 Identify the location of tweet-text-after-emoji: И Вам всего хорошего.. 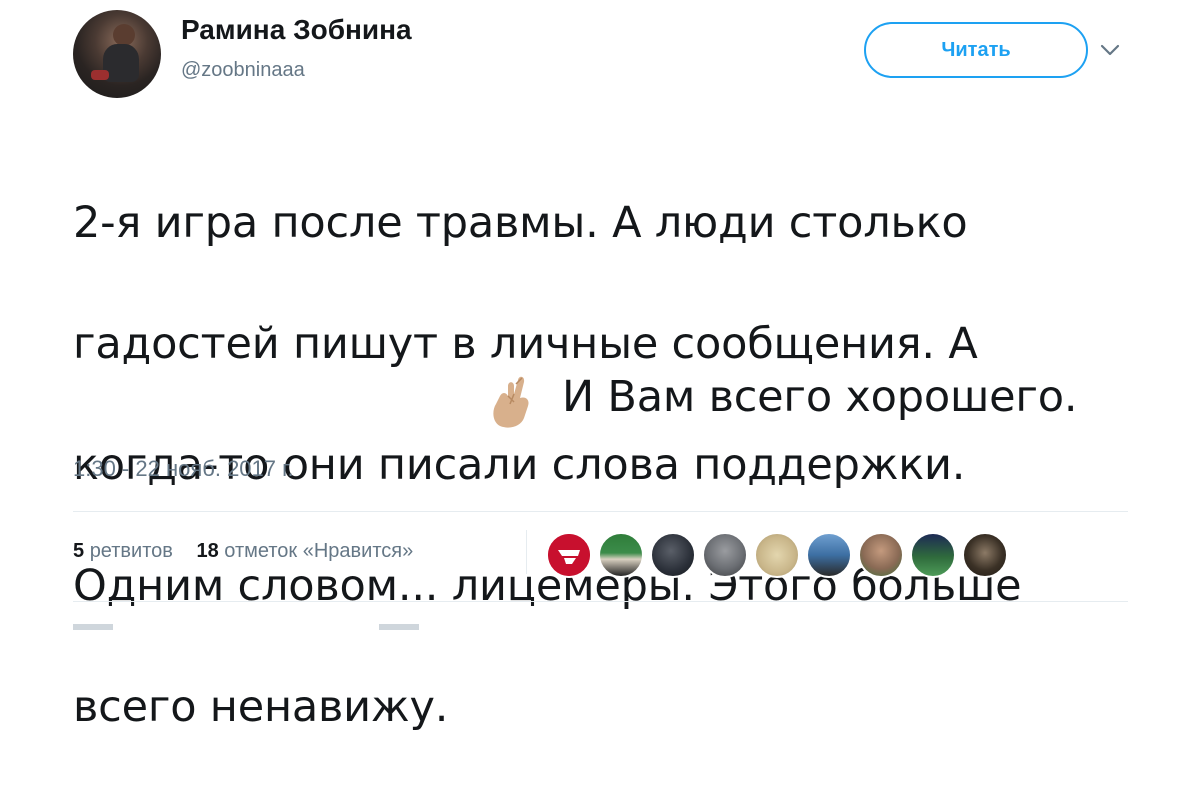
(820, 397).